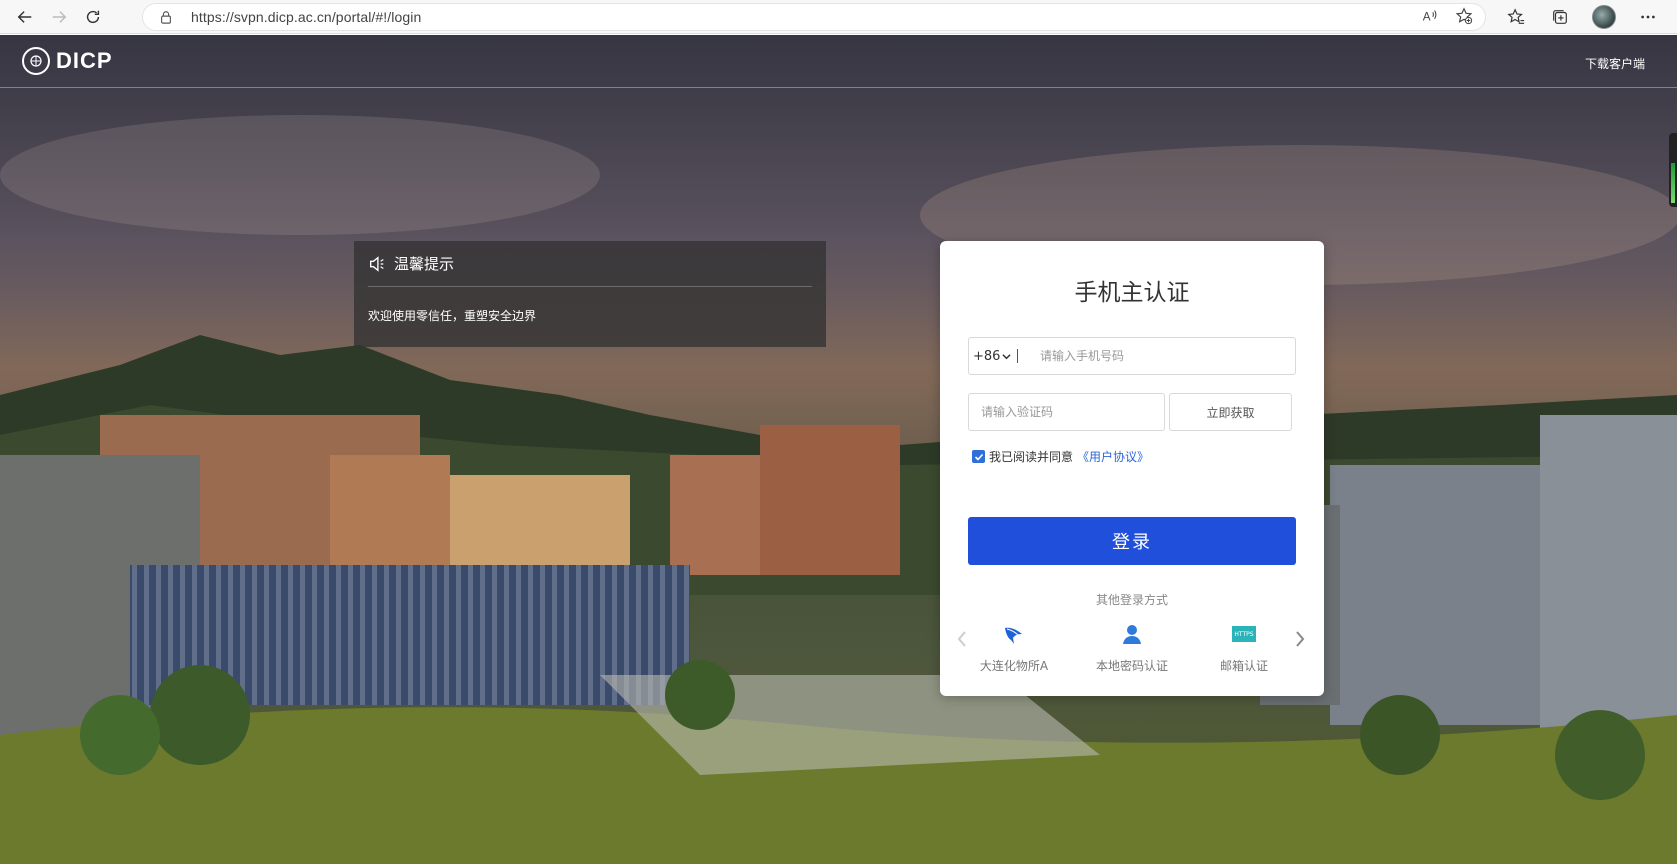 This screenshot has height=864, width=1677. I want to click on https-icon: HTTPS, so click(1244, 634).